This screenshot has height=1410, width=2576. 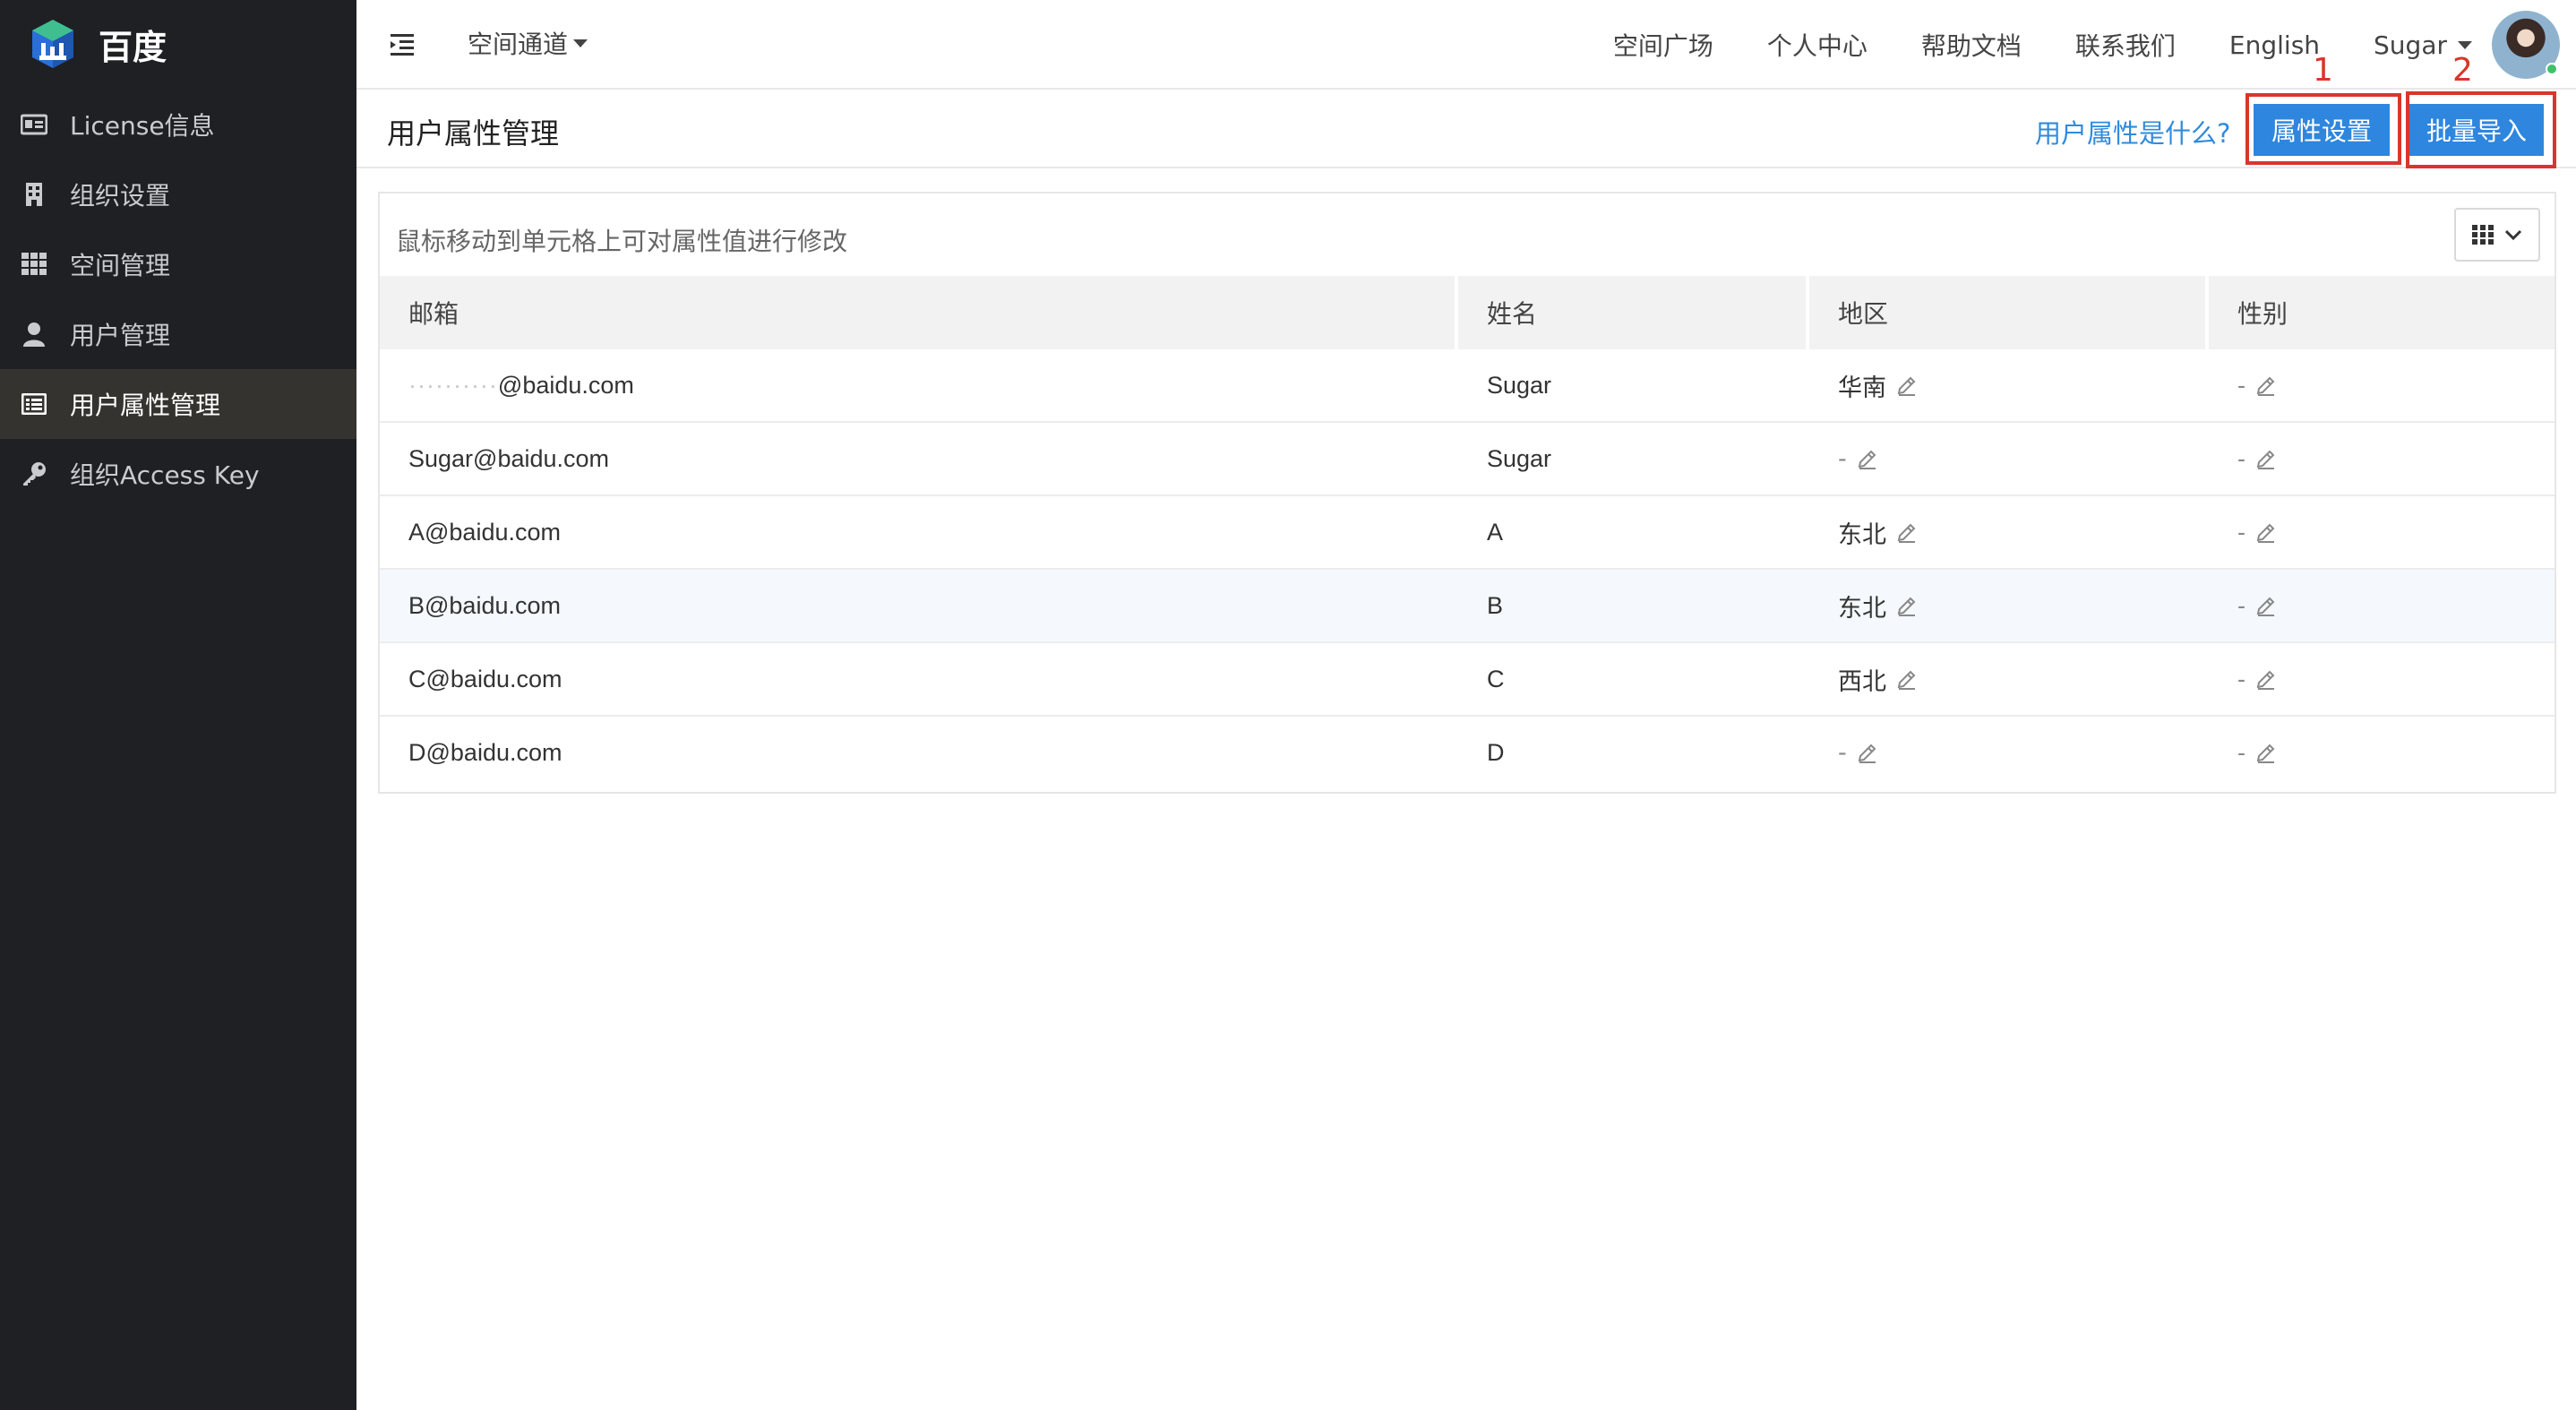 I want to click on help-link-what-are-attributes: 用户属性是什么?, so click(x=2132, y=131).